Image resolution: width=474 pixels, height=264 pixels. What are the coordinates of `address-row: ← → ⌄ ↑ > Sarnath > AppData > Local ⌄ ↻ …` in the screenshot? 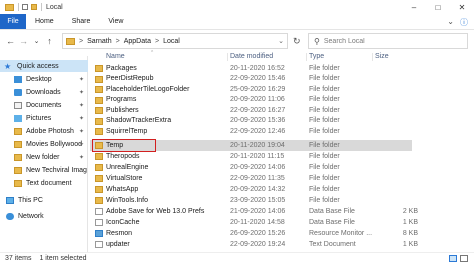 It's located at (237, 41).